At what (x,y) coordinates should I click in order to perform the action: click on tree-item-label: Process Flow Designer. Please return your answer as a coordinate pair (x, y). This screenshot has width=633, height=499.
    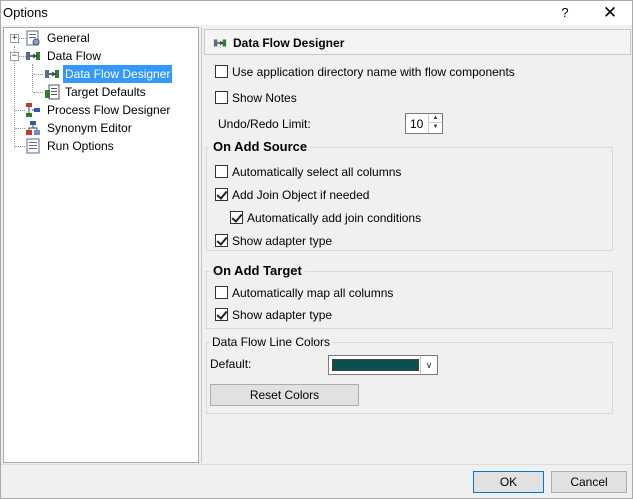
    Looking at the image, I should click on (109, 110).